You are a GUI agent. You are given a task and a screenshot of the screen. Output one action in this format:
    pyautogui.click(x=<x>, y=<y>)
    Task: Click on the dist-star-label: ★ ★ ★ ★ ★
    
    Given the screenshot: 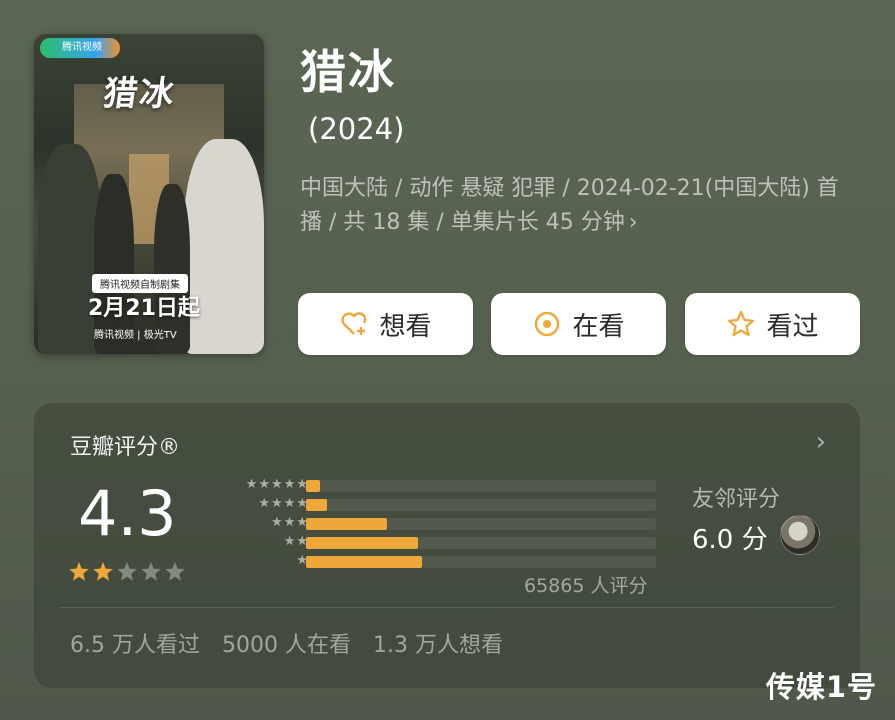 What is the action you would take?
    pyautogui.click(x=277, y=485)
    